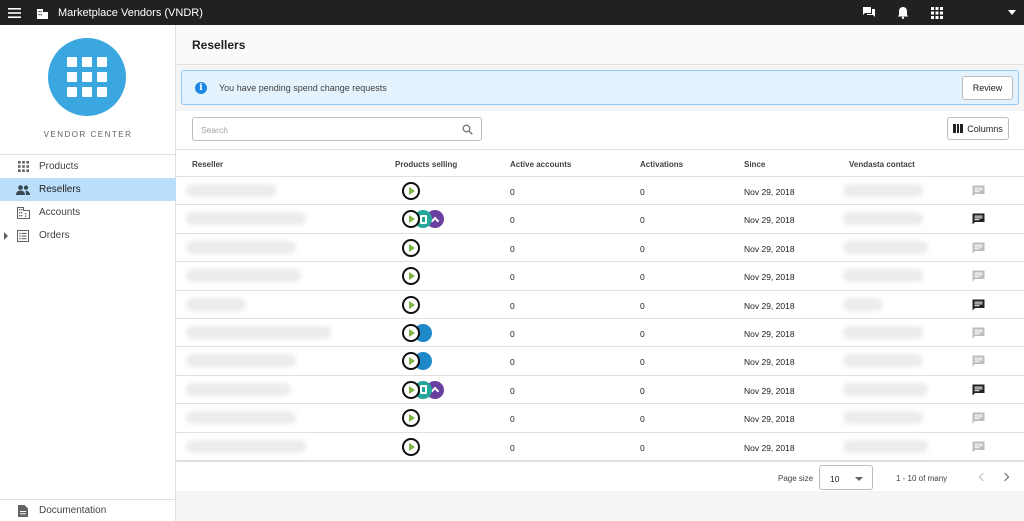 The image size is (1024, 521). What do you see at coordinates (14, 12) in the screenshot?
I see `hamburger-menu-icon` at bounding box center [14, 12].